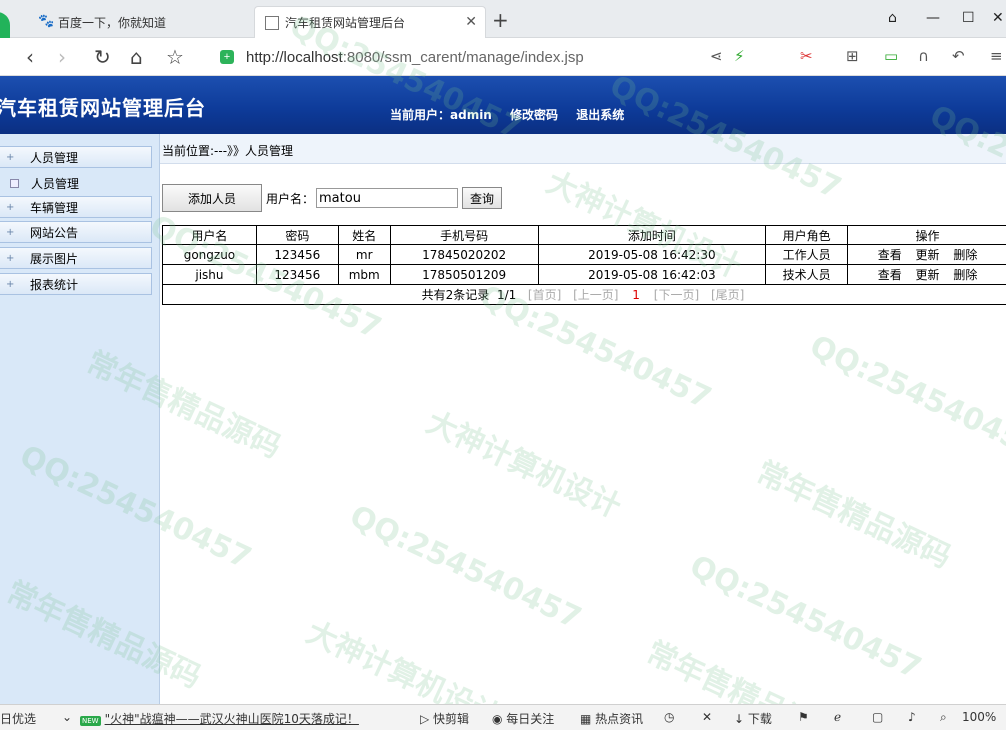 This screenshot has width=1006, height=730. I want to click on cell-password: 123456, so click(297, 274).